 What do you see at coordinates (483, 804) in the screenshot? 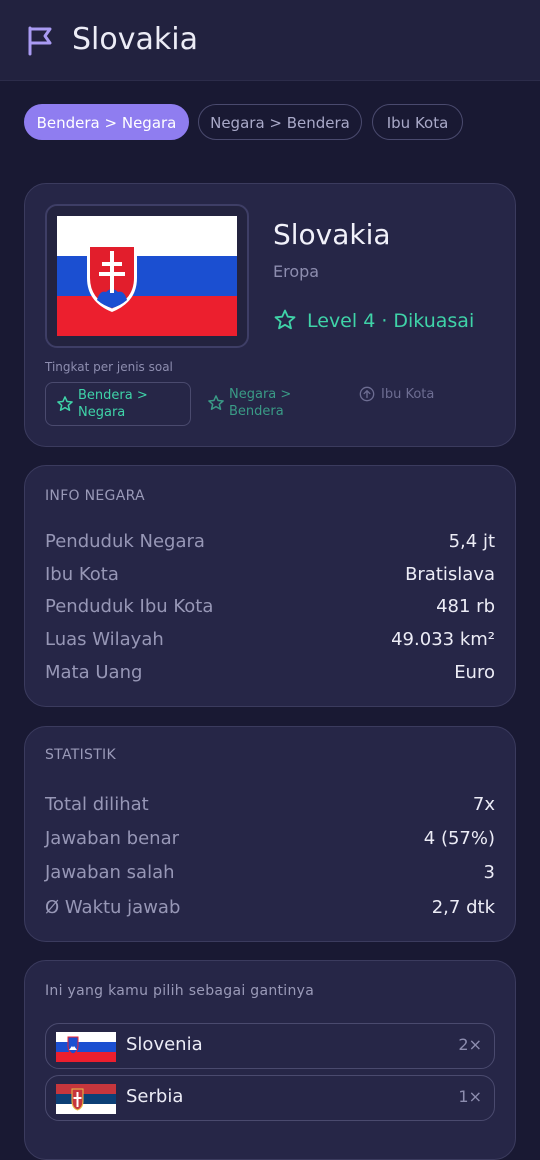
I see `stats-value: 7x` at bounding box center [483, 804].